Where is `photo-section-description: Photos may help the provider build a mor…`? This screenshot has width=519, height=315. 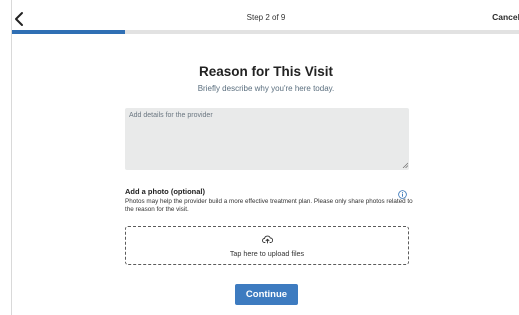 photo-section-description: Photos may help the provider build a mor… is located at coordinates (269, 206).